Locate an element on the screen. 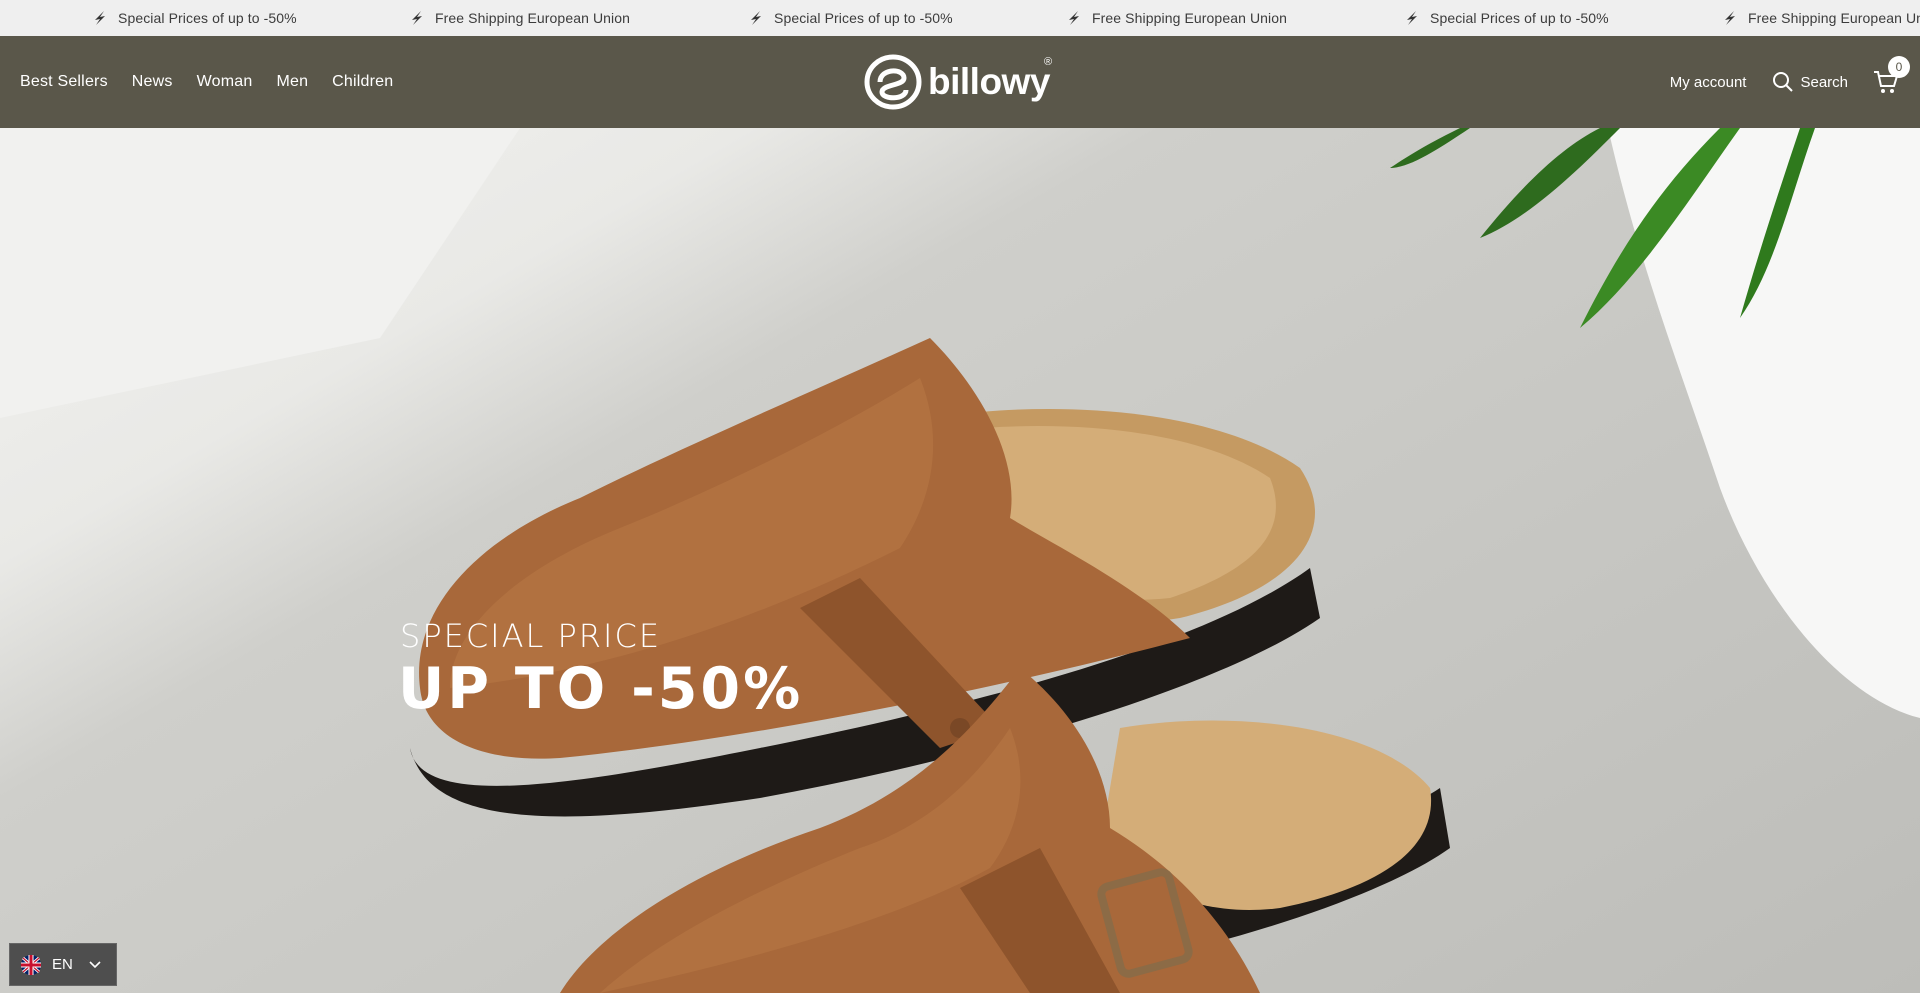  language-selector: EN is located at coordinates (63, 964).